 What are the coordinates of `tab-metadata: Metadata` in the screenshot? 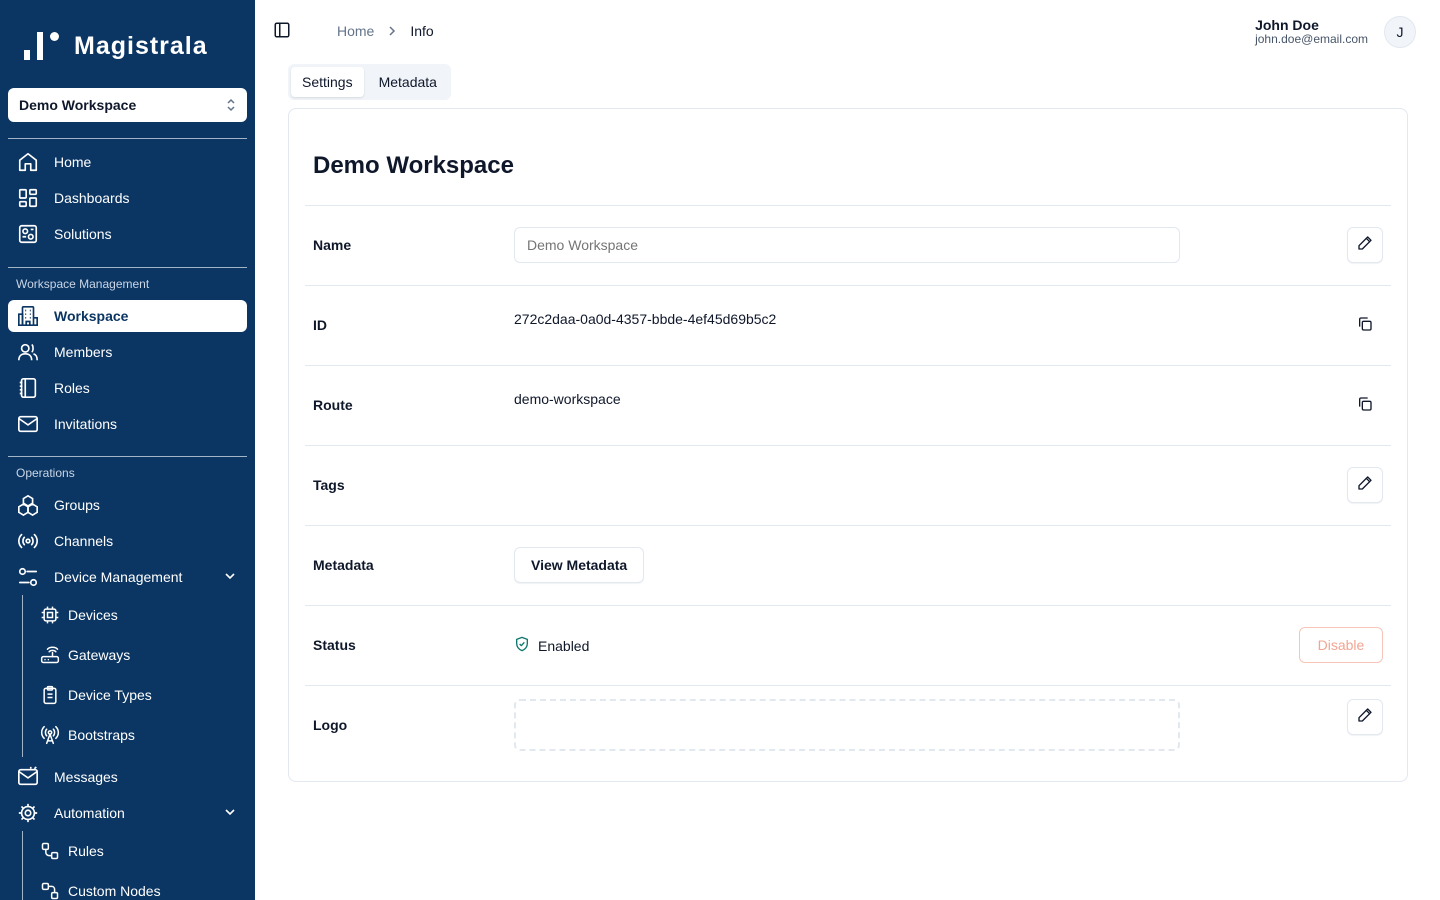 It's located at (408, 82).